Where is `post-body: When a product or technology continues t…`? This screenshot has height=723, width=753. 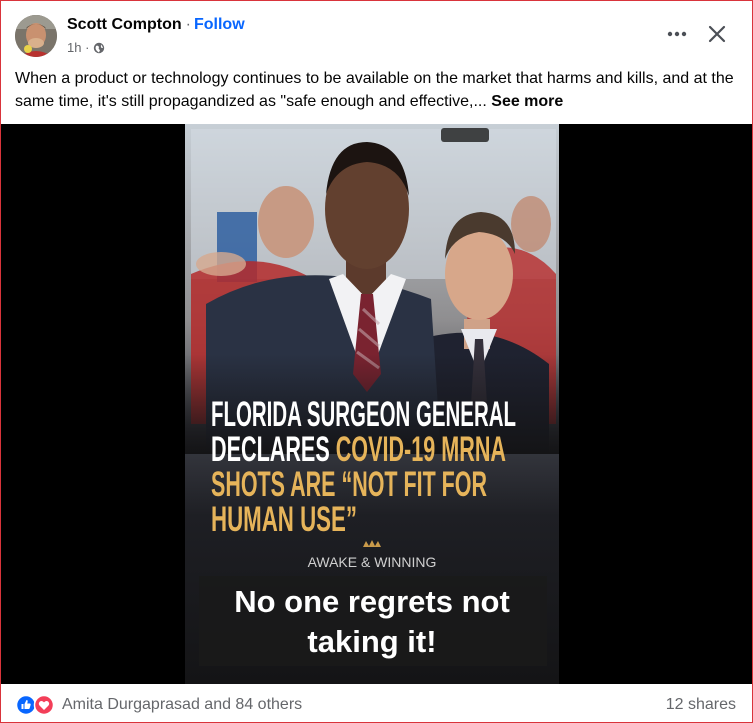
post-body: When a product or technology continues t… is located at coordinates (374, 90).